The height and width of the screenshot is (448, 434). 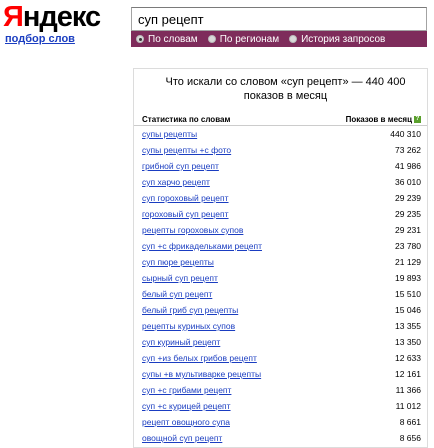 What do you see at coordinates (13, 17) in the screenshot?
I see `logo-first-letter: Я` at bounding box center [13, 17].